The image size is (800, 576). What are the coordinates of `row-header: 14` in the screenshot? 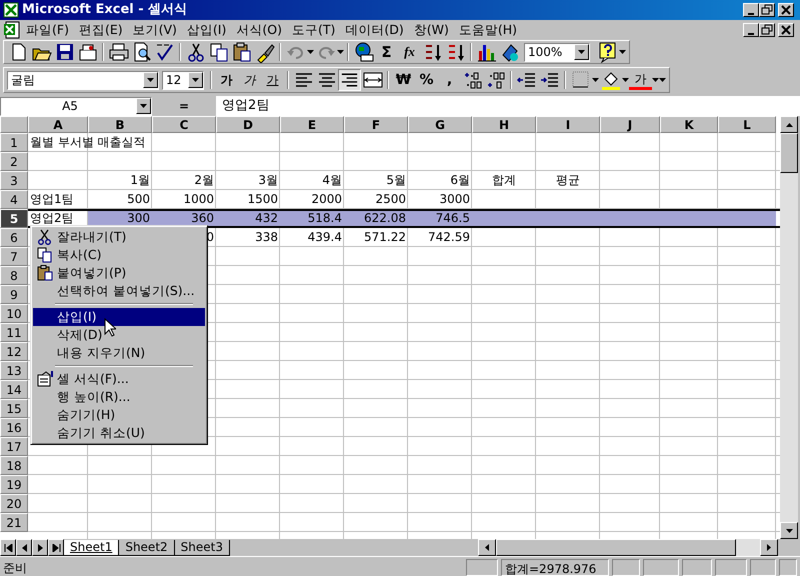 It's located at (14, 389).